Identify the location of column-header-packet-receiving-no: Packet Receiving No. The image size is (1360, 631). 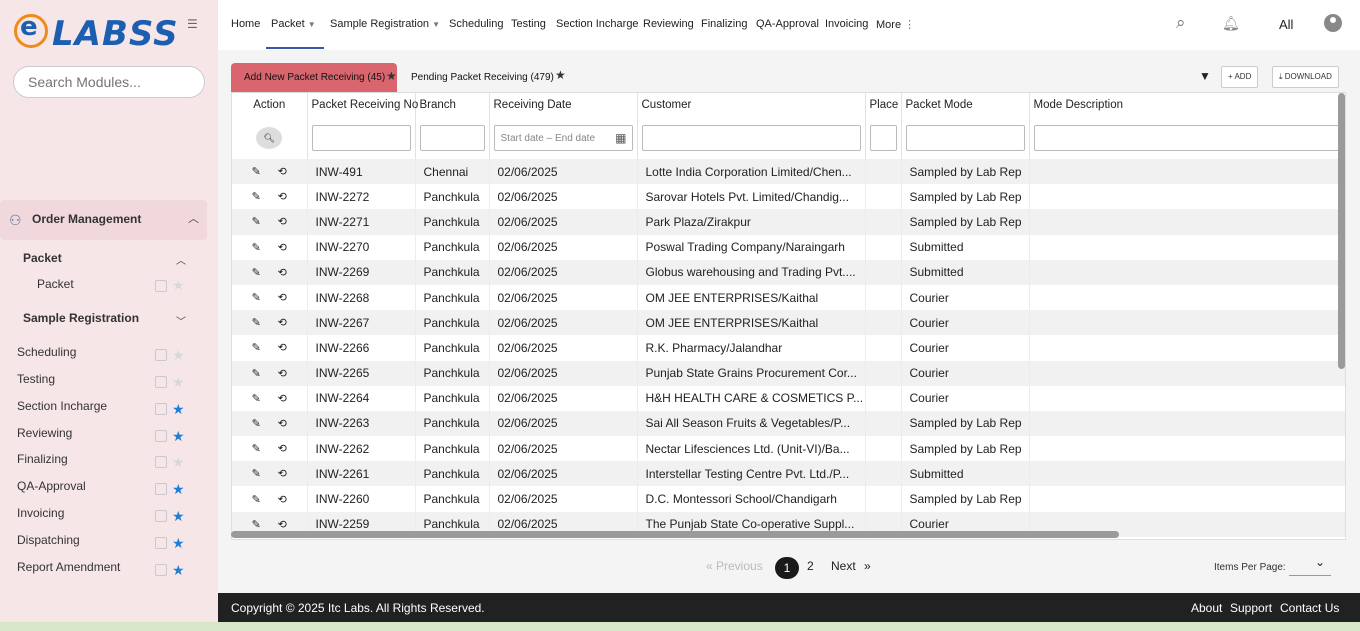
(362, 105).